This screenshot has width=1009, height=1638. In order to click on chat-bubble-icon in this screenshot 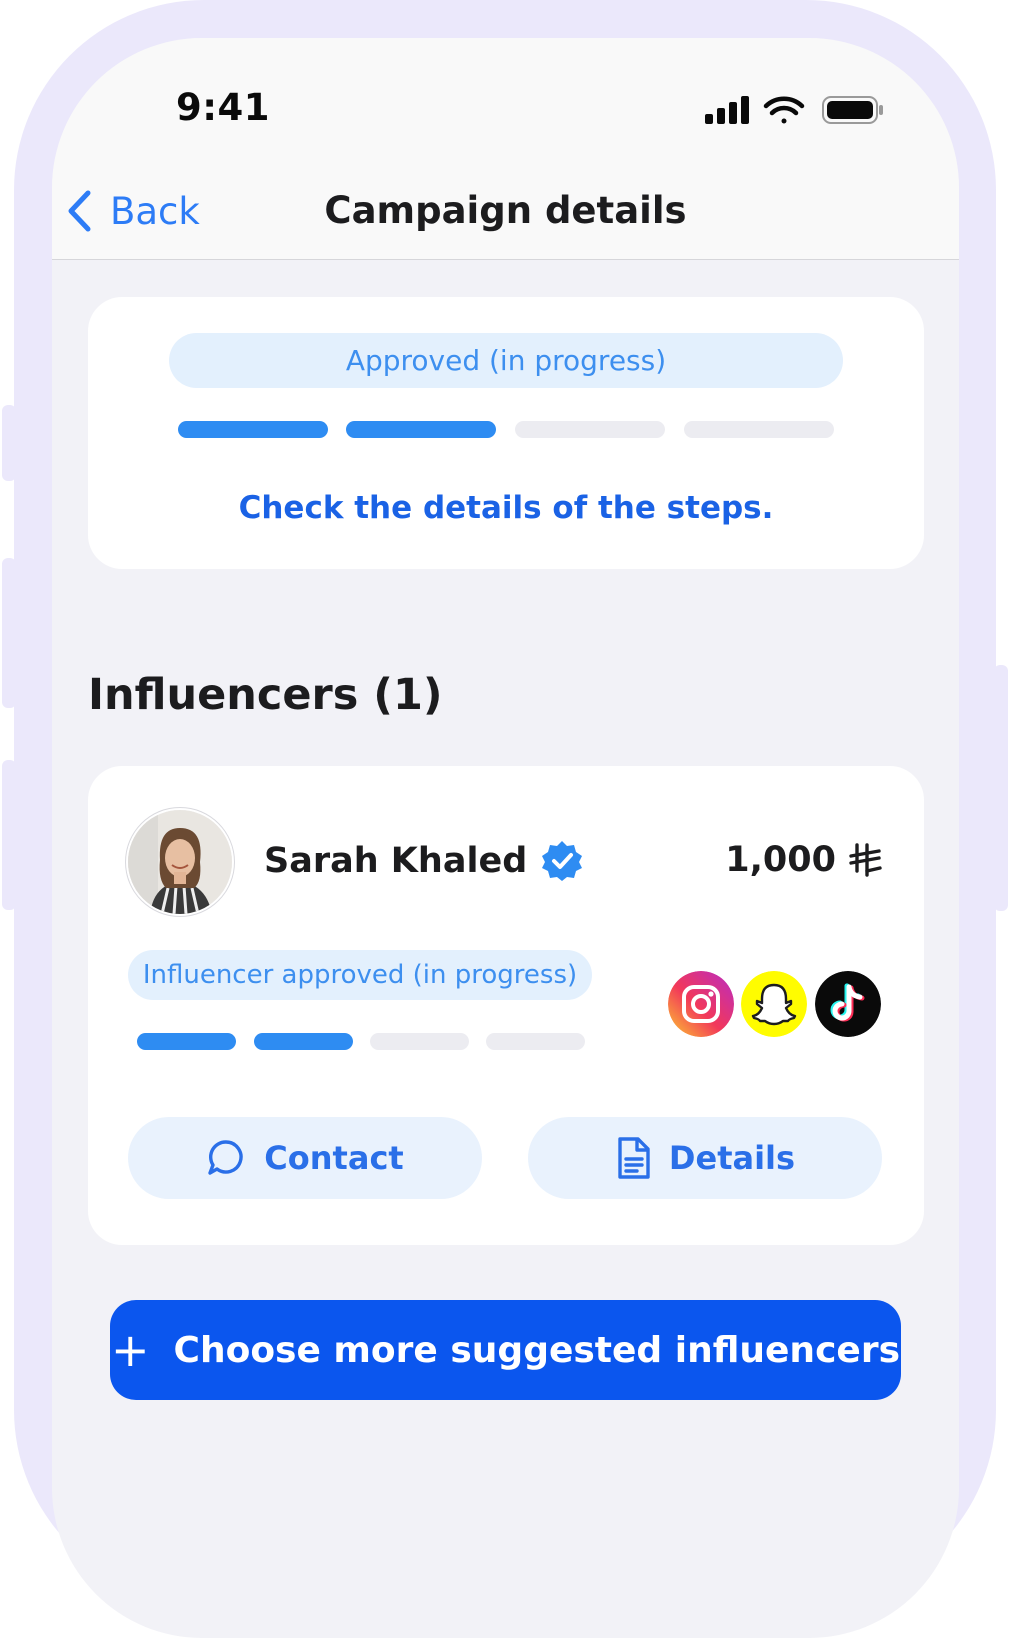, I will do `click(225, 1157)`.